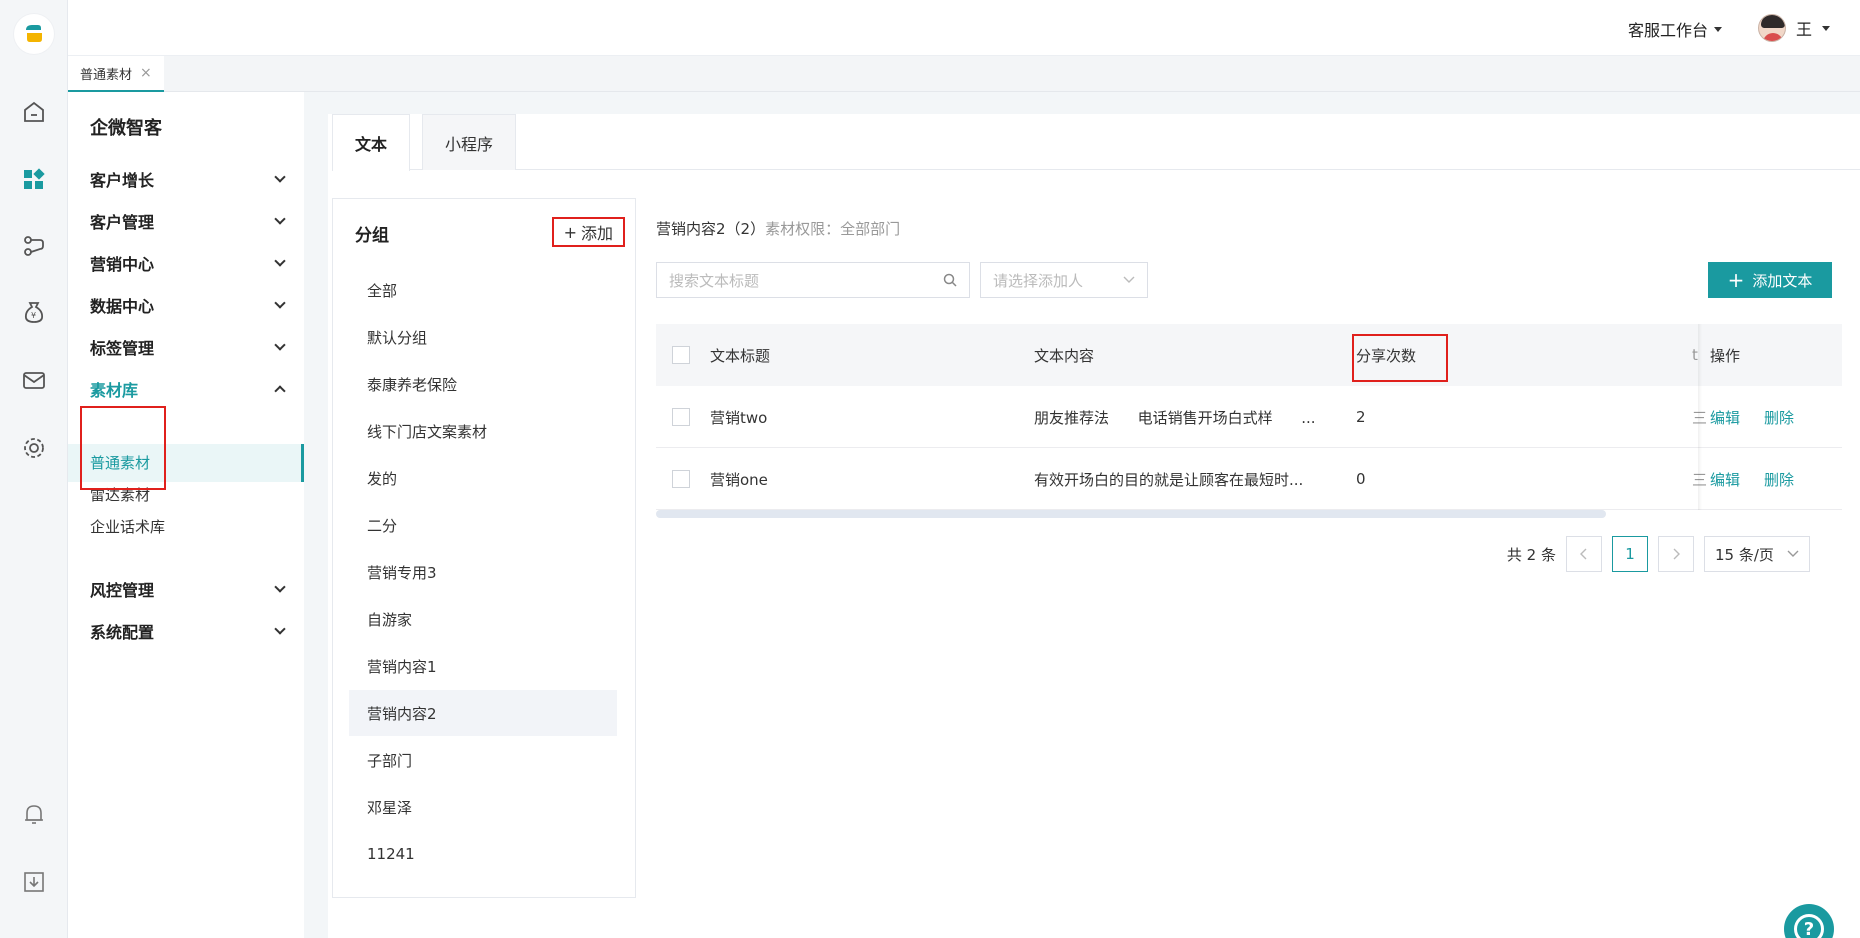 The image size is (1860, 938). Describe the element at coordinates (34, 246) in the screenshot. I see `flow-icon` at that location.